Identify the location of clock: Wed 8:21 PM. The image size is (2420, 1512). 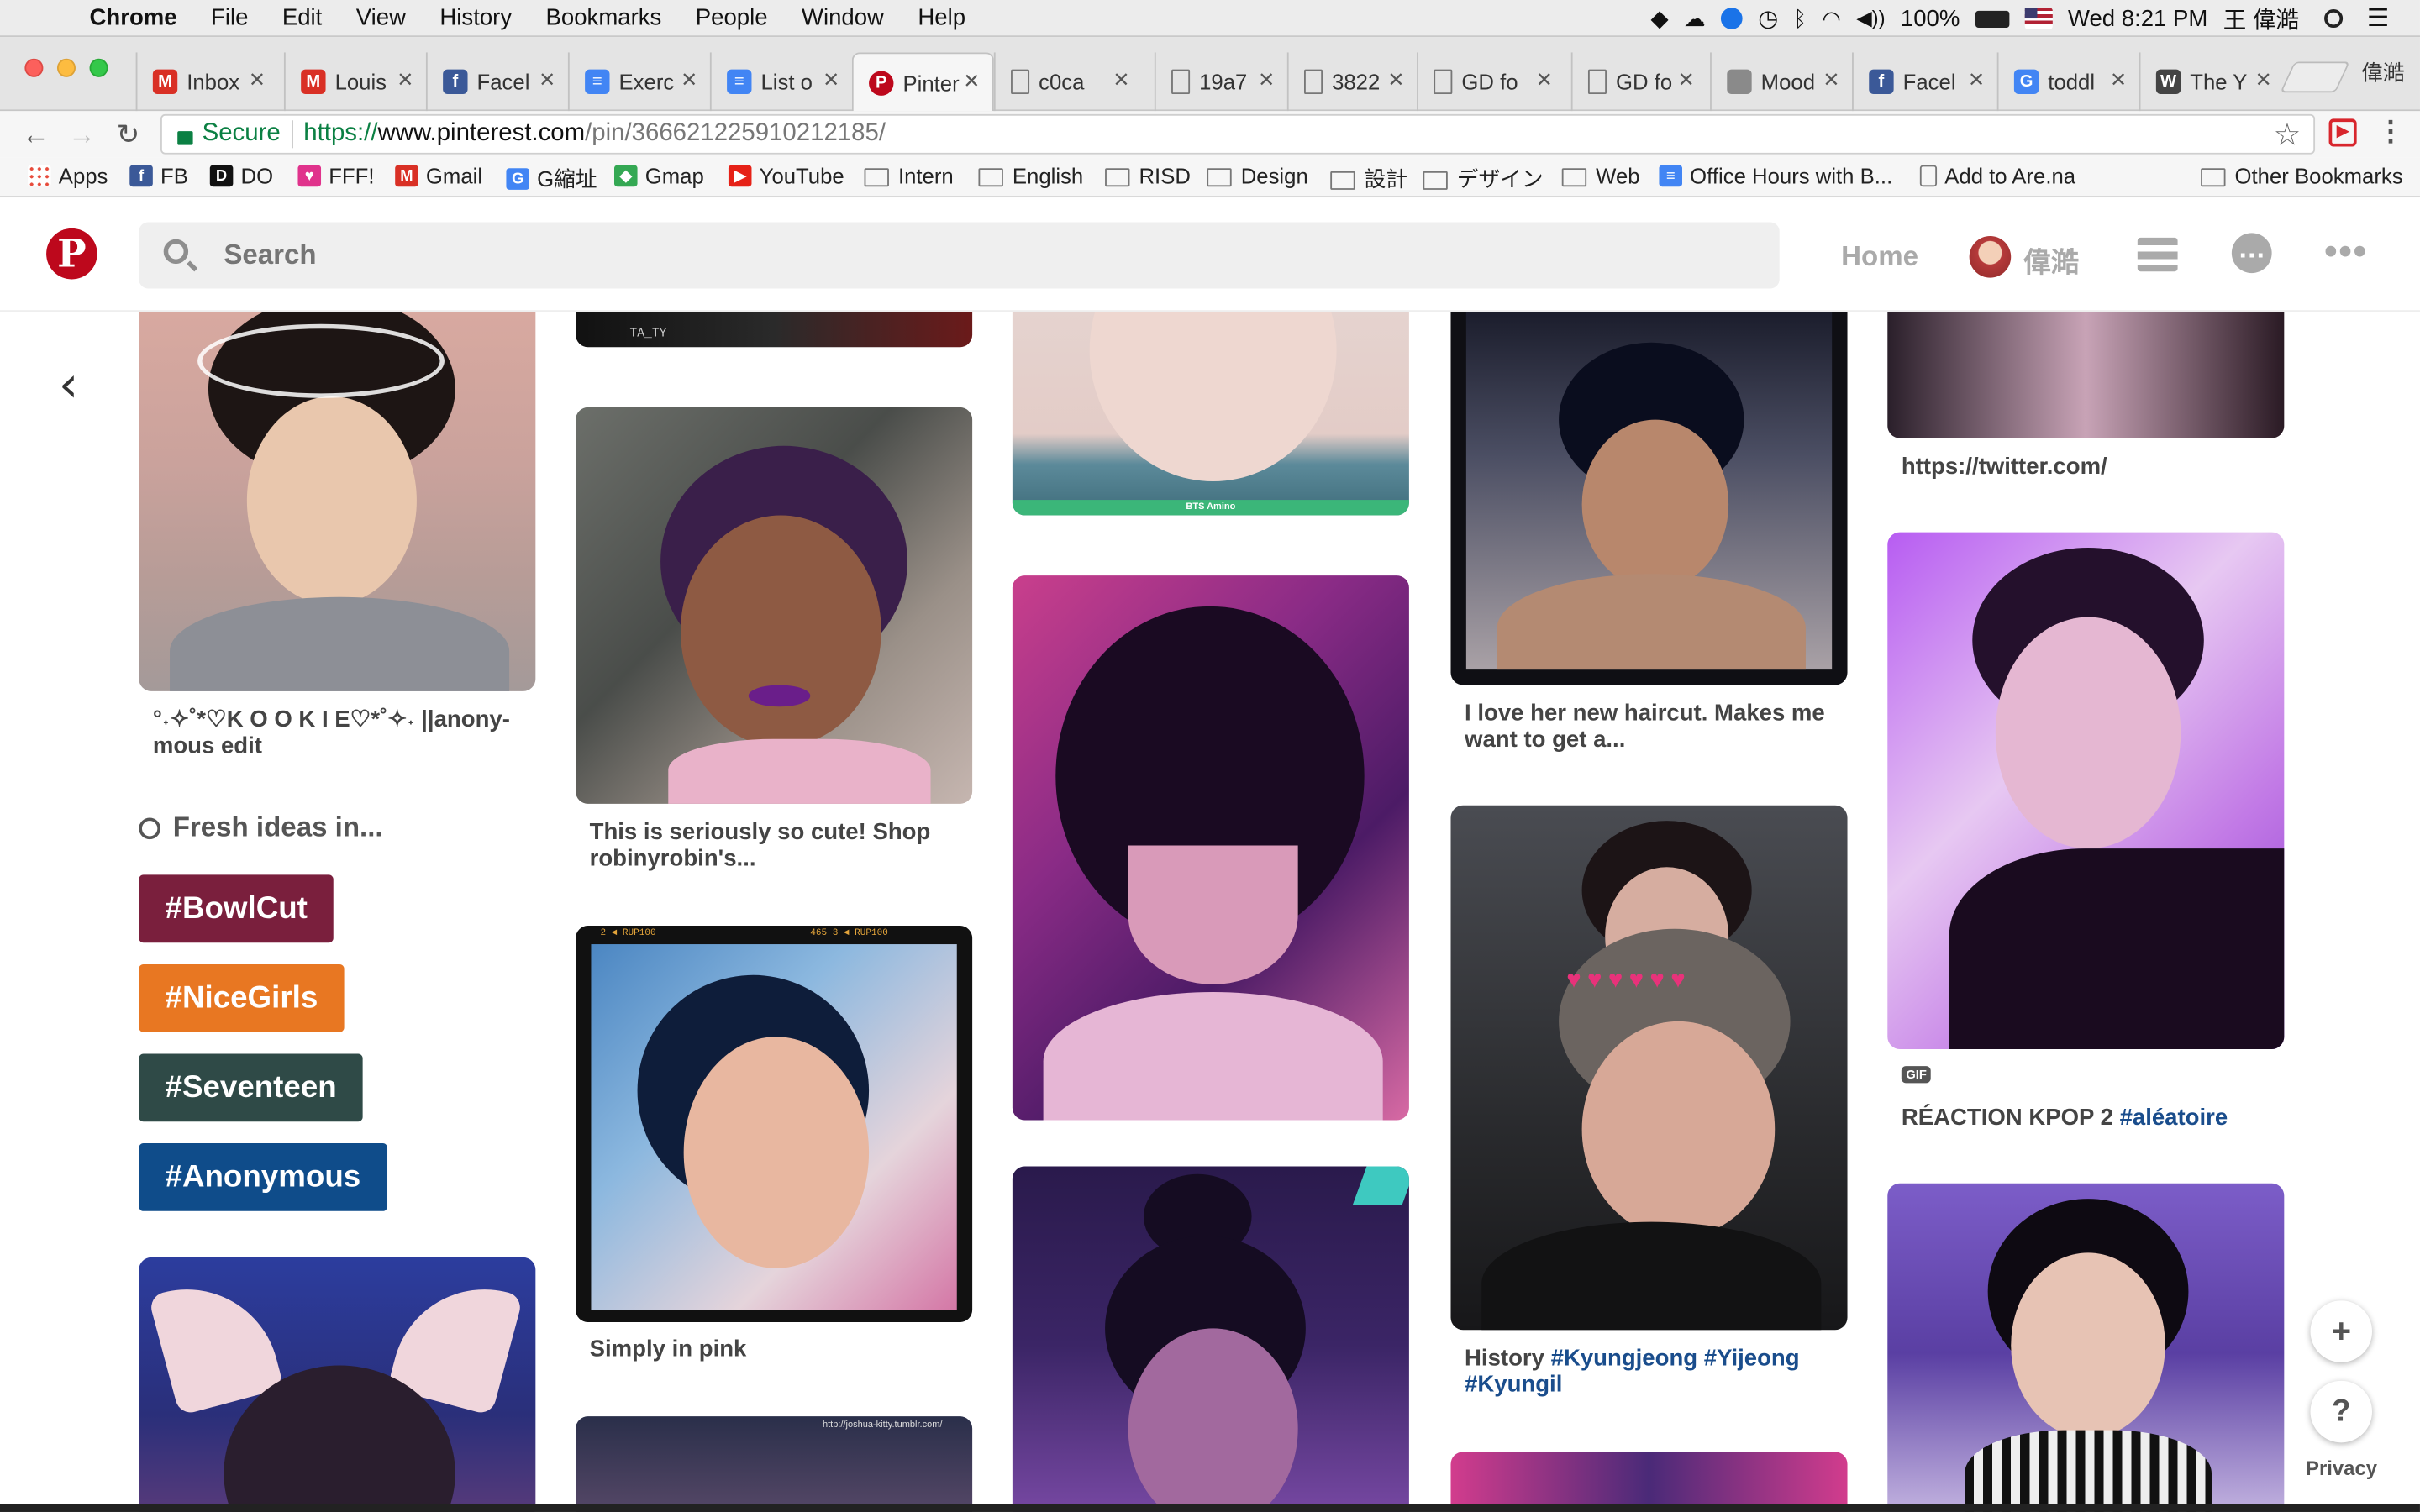
(2137, 18).